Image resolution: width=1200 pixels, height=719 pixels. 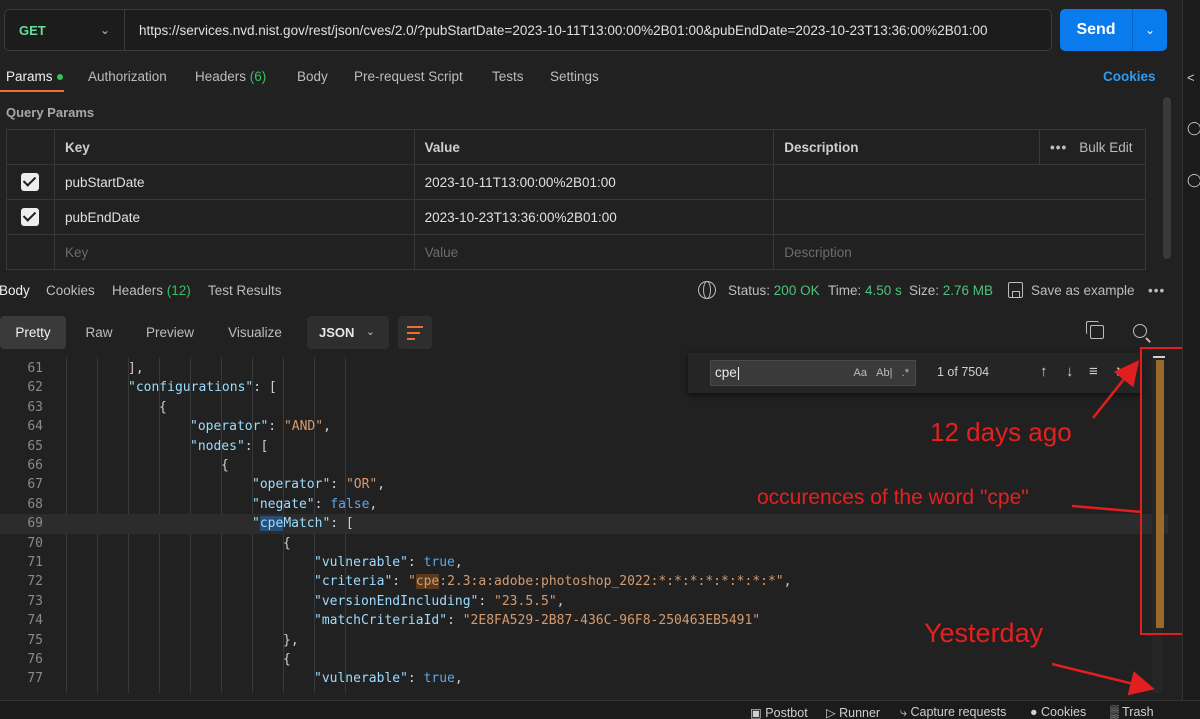 What do you see at coordinates (1083, 290) in the screenshot?
I see `save-as-example-button: Save as example` at bounding box center [1083, 290].